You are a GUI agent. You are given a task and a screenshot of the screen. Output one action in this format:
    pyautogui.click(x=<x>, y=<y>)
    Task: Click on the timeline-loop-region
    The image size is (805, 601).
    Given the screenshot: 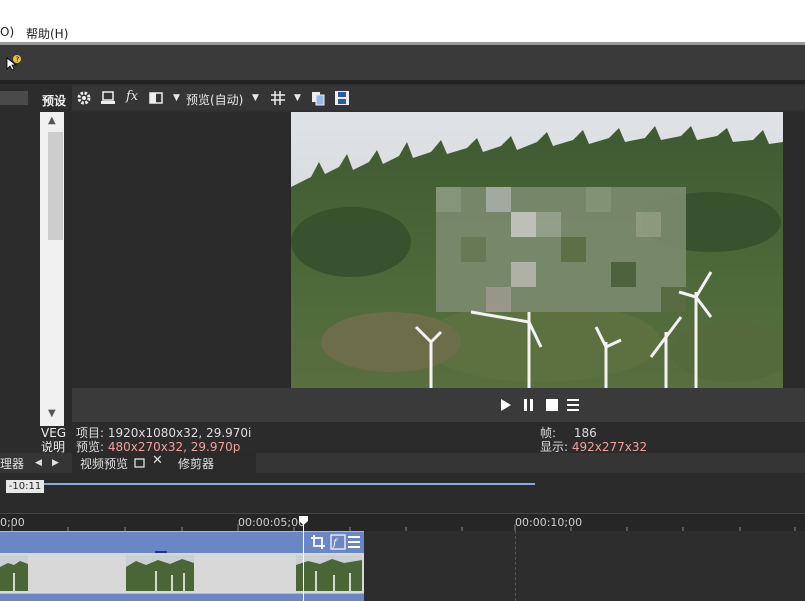 What is the action you would take?
    pyautogui.click(x=289, y=484)
    